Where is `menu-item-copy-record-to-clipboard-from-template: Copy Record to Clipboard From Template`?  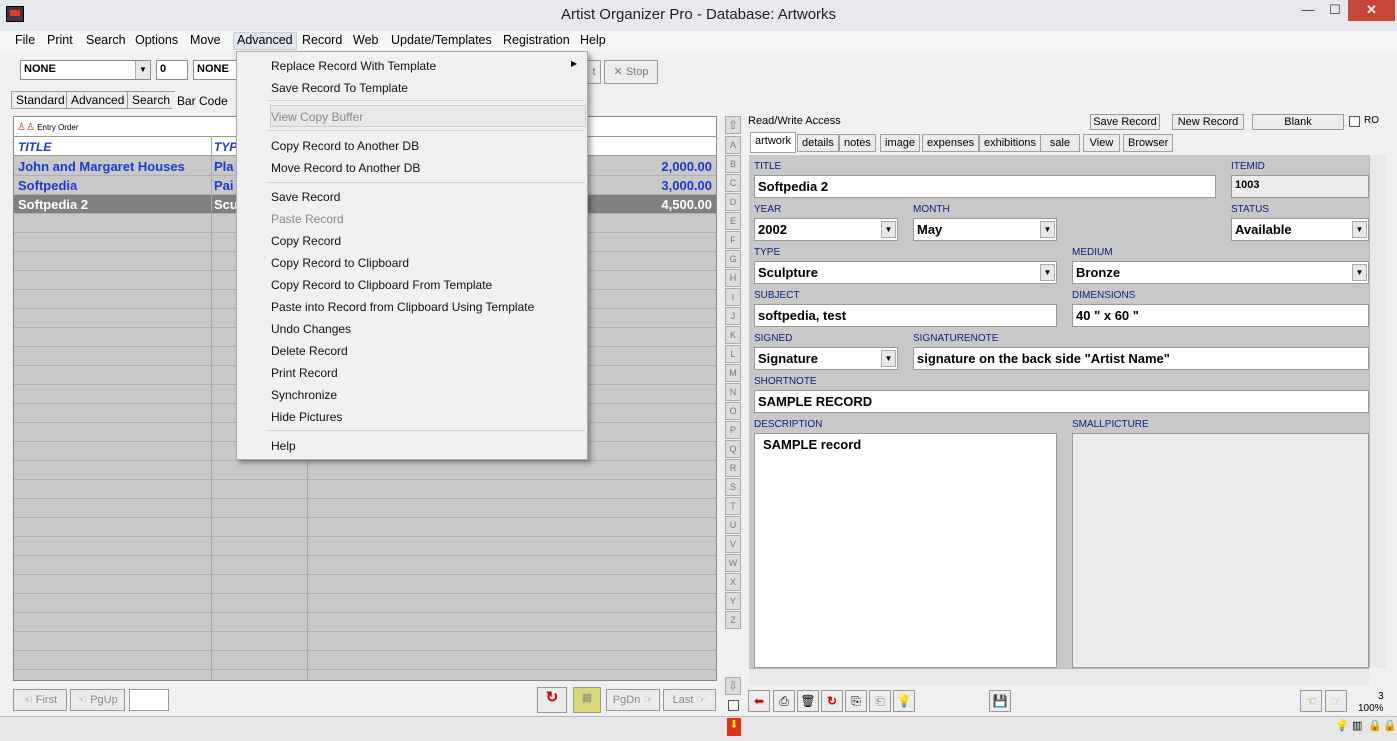 menu-item-copy-record-to-clipboard-from-template: Copy Record to Clipboard From Template is located at coordinates (381, 285).